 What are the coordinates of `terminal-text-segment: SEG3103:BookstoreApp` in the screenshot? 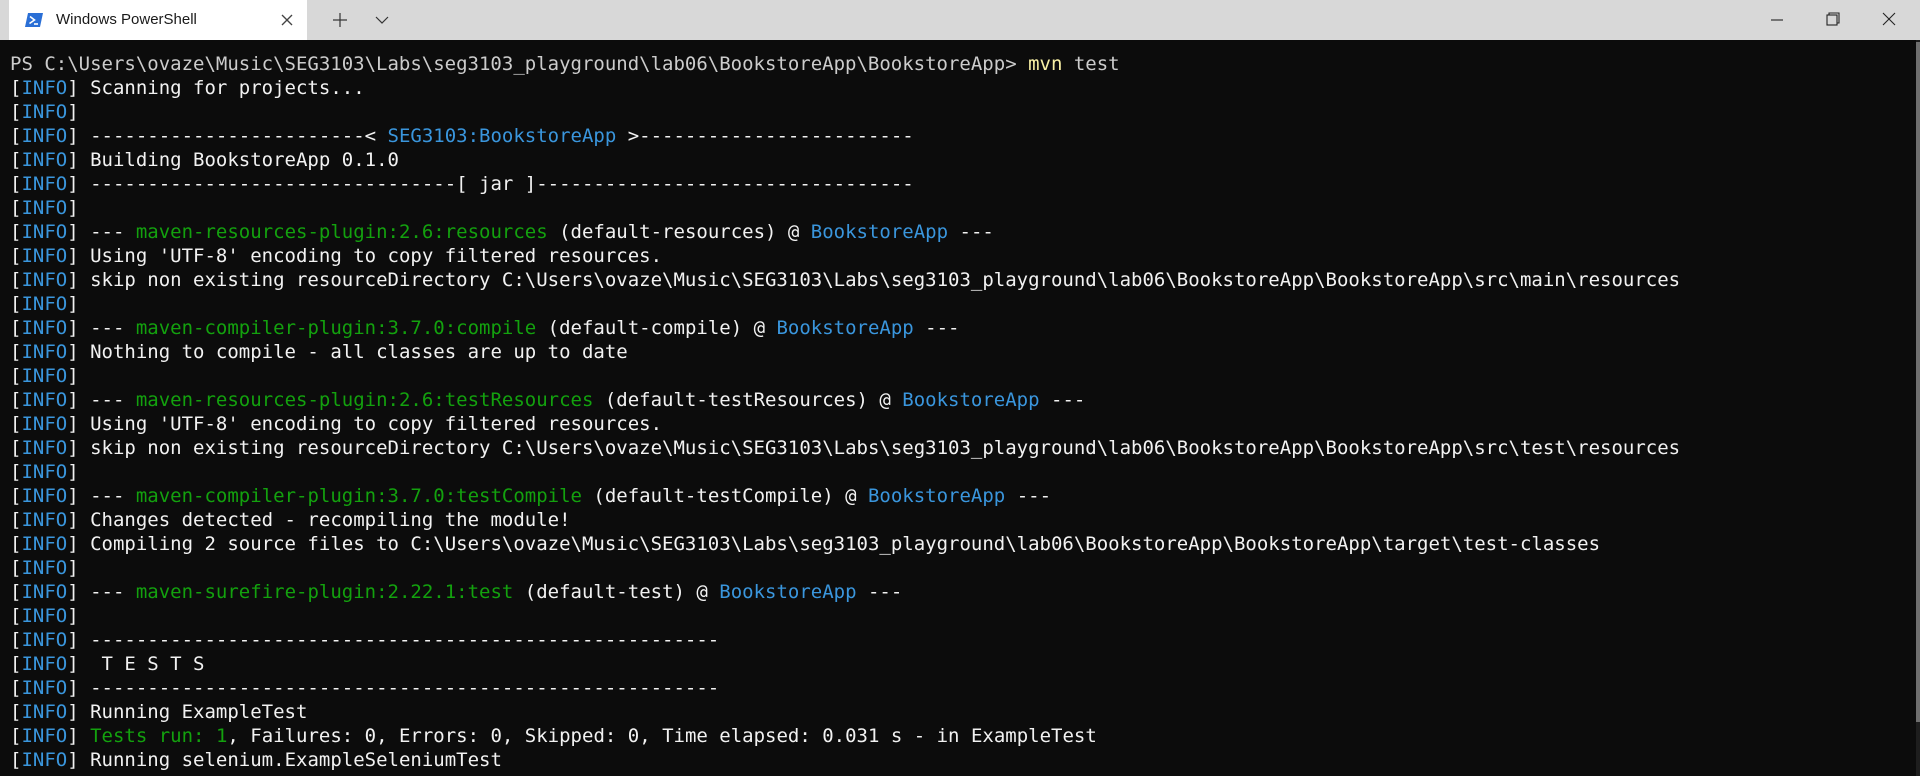 It's located at (502, 136).